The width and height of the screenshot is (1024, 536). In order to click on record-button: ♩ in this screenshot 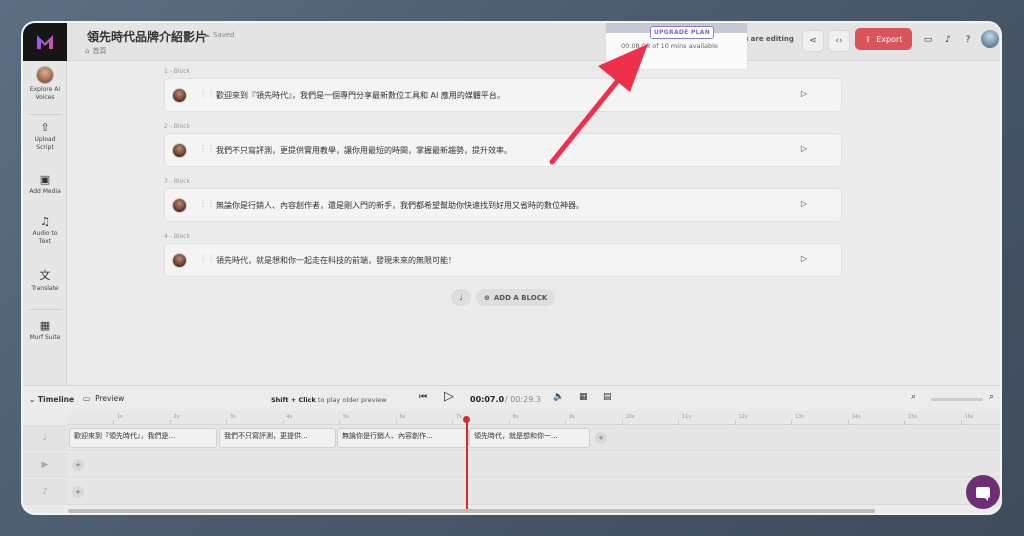, I will do `click(461, 297)`.